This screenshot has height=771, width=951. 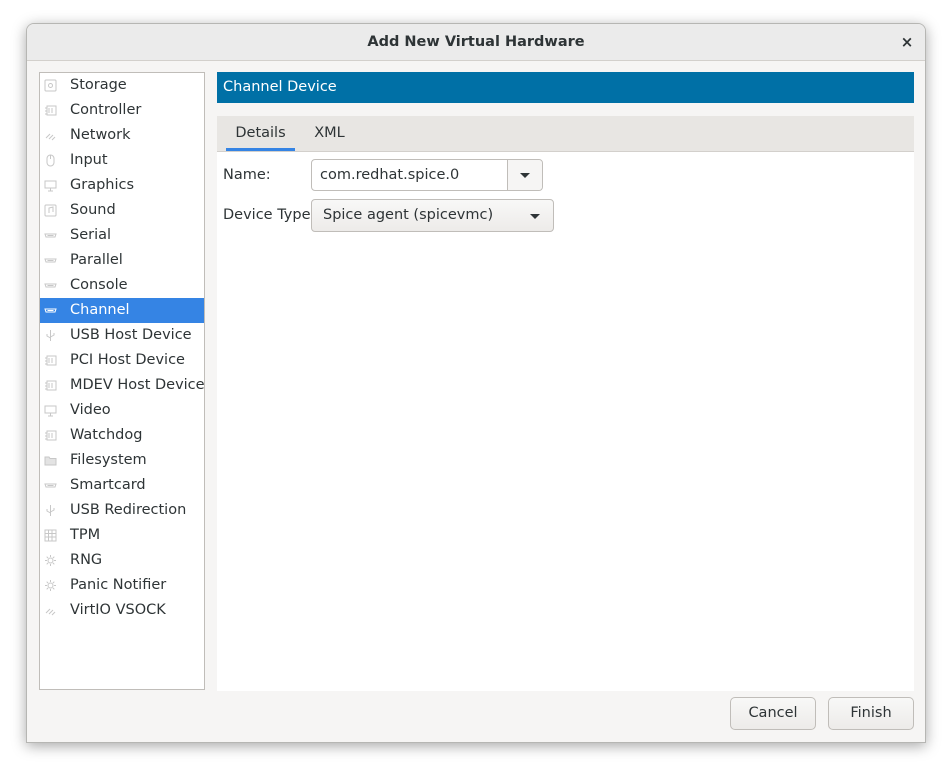 I want to click on tab-bar: Details XML, so click(x=565, y=134).